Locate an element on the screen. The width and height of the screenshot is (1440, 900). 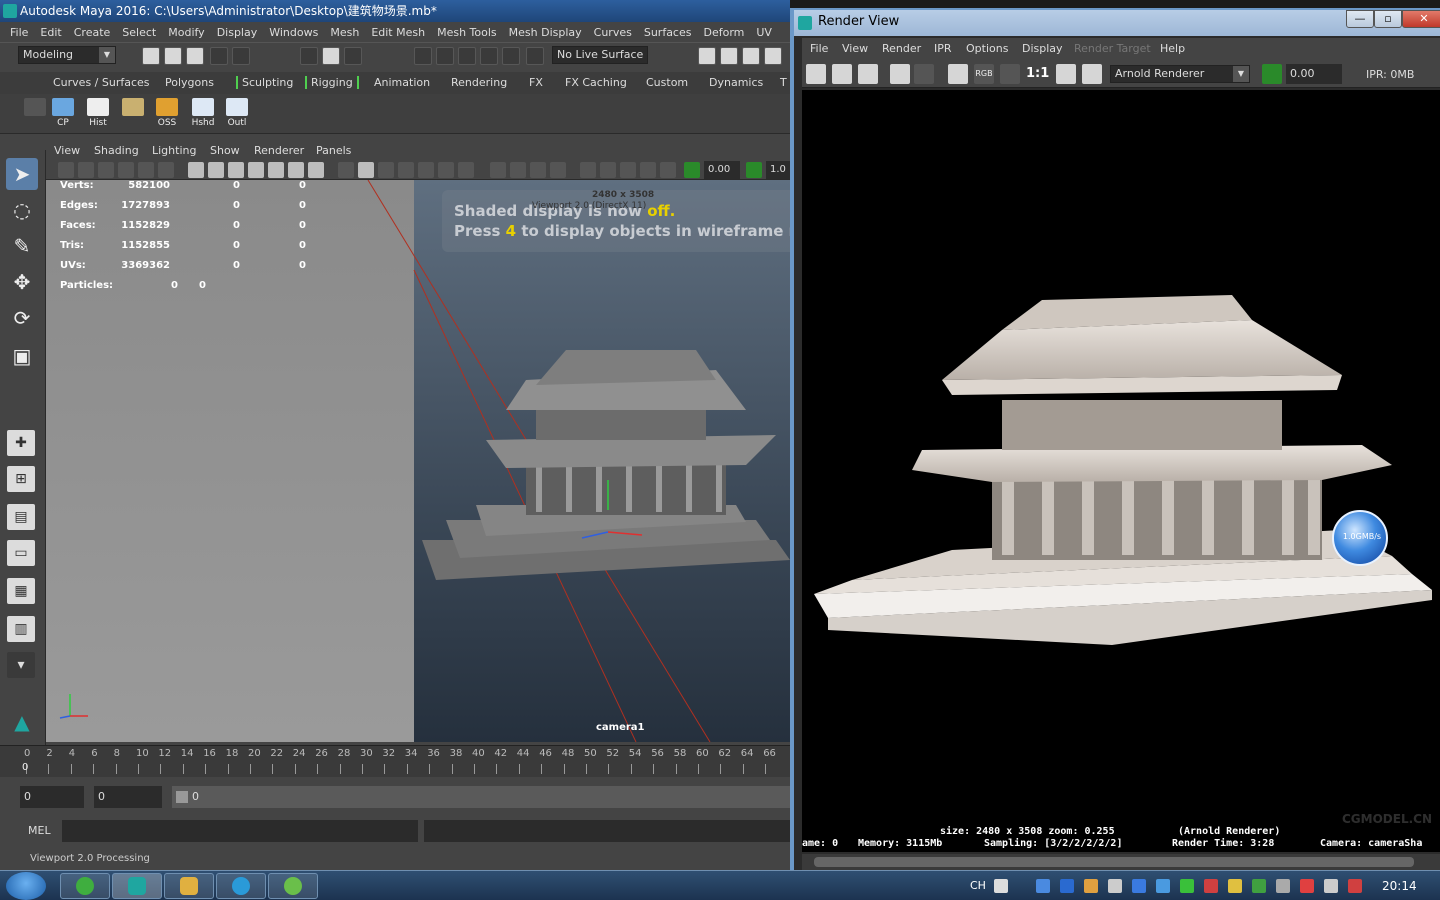
gate-mask-icon is located at coordinates (256, 170).